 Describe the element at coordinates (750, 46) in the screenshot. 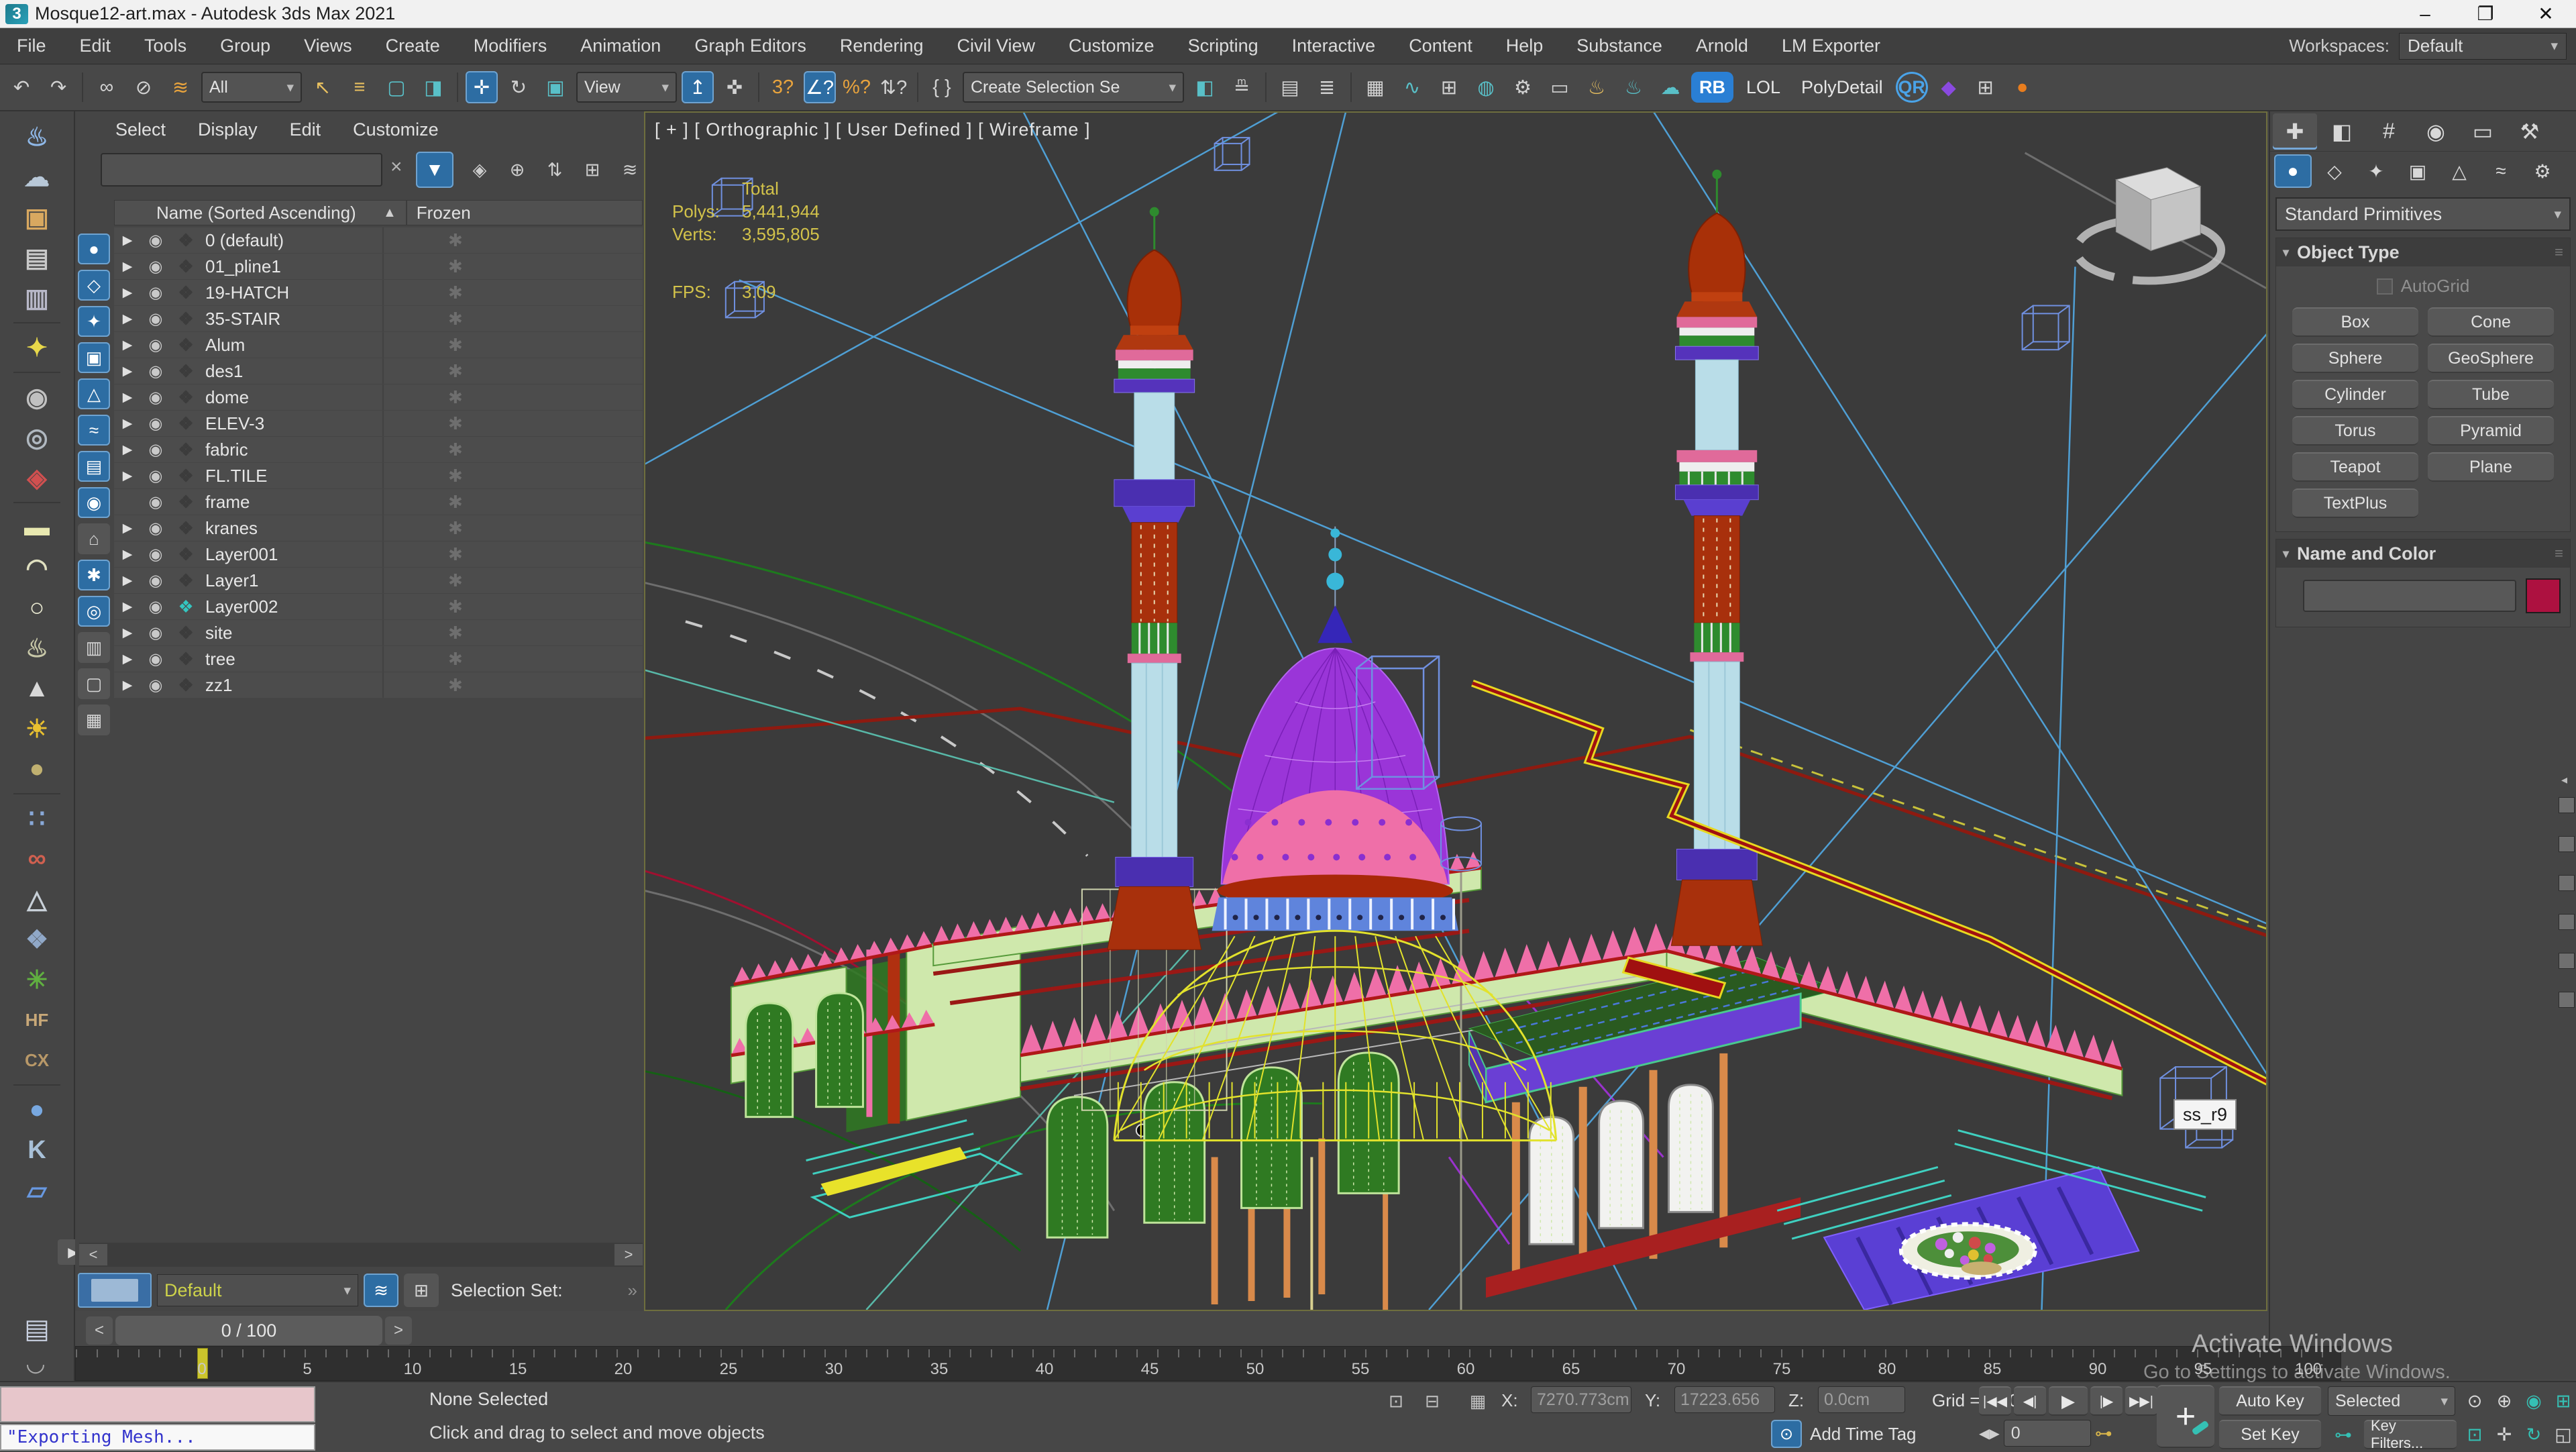

I see `menu-graph-editors: Graph Editors` at that location.